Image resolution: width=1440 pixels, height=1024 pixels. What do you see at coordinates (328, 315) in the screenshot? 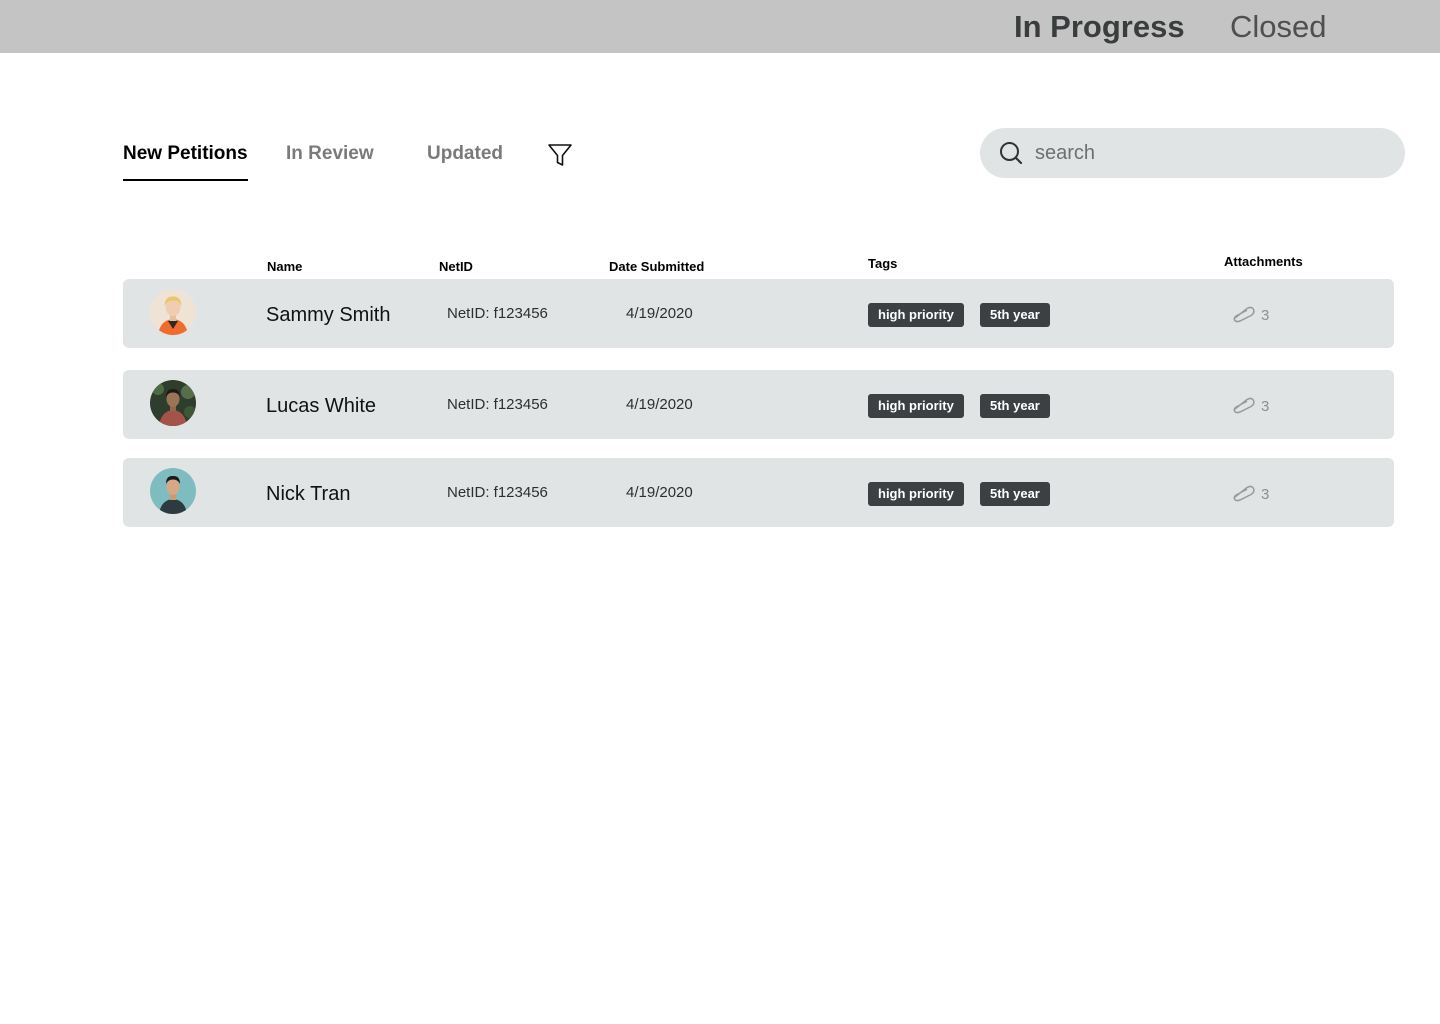
I see `petitioner-name: Sammy Smith` at bounding box center [328, 315].